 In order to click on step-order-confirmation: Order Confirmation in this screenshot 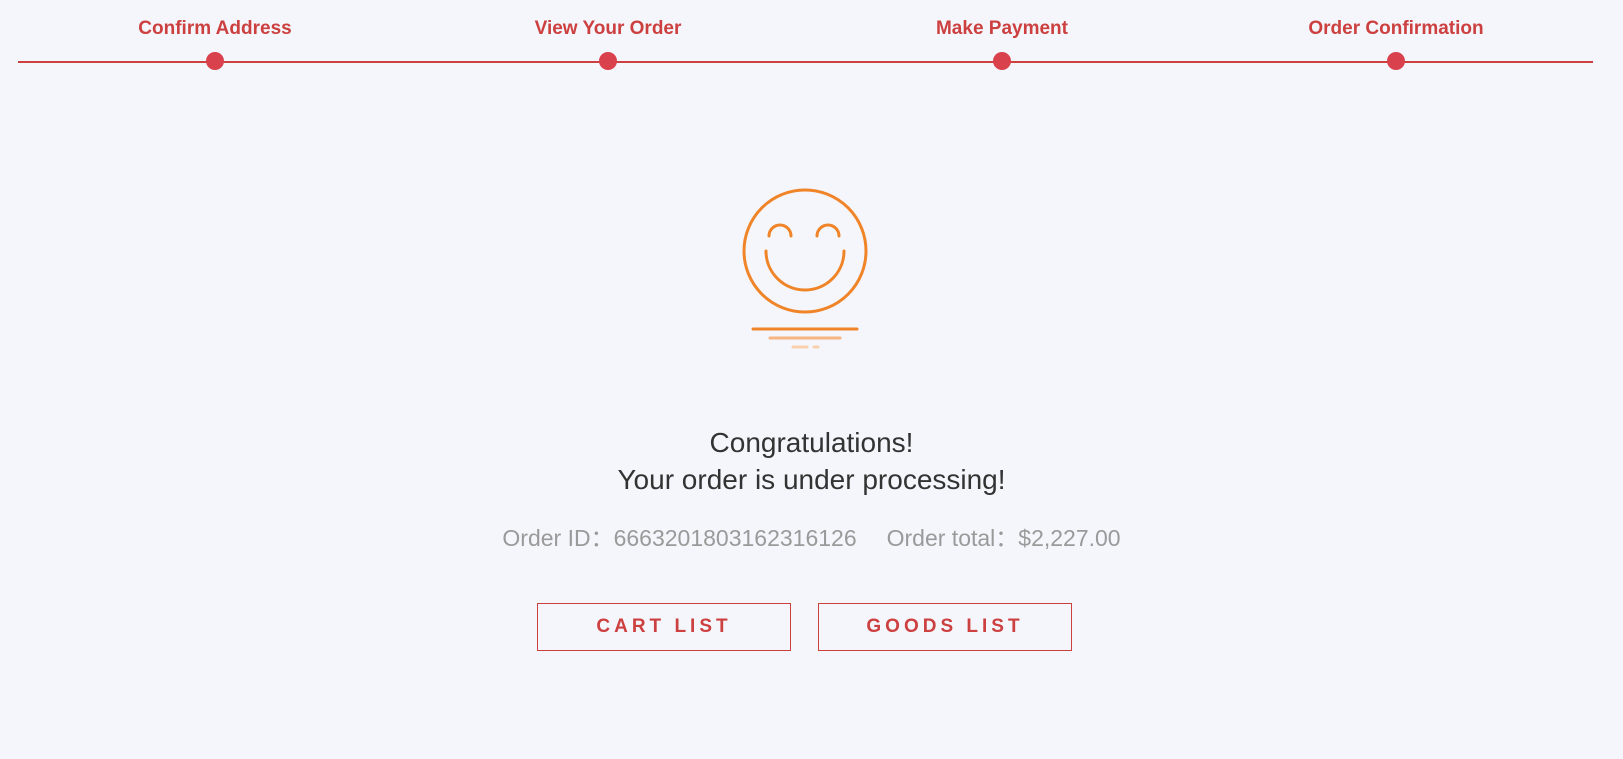, I will do `click(1396, 35)`.